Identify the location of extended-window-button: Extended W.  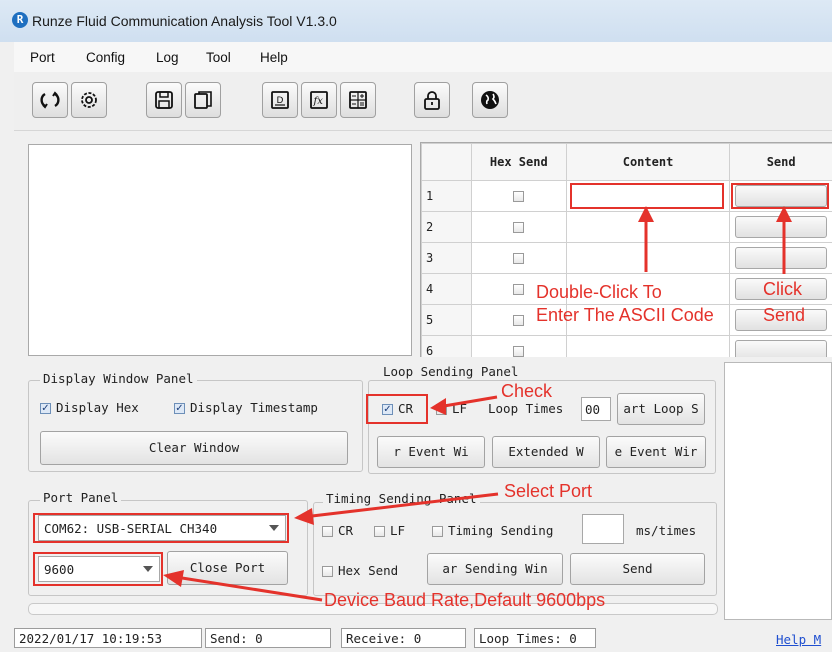
(546, 452).